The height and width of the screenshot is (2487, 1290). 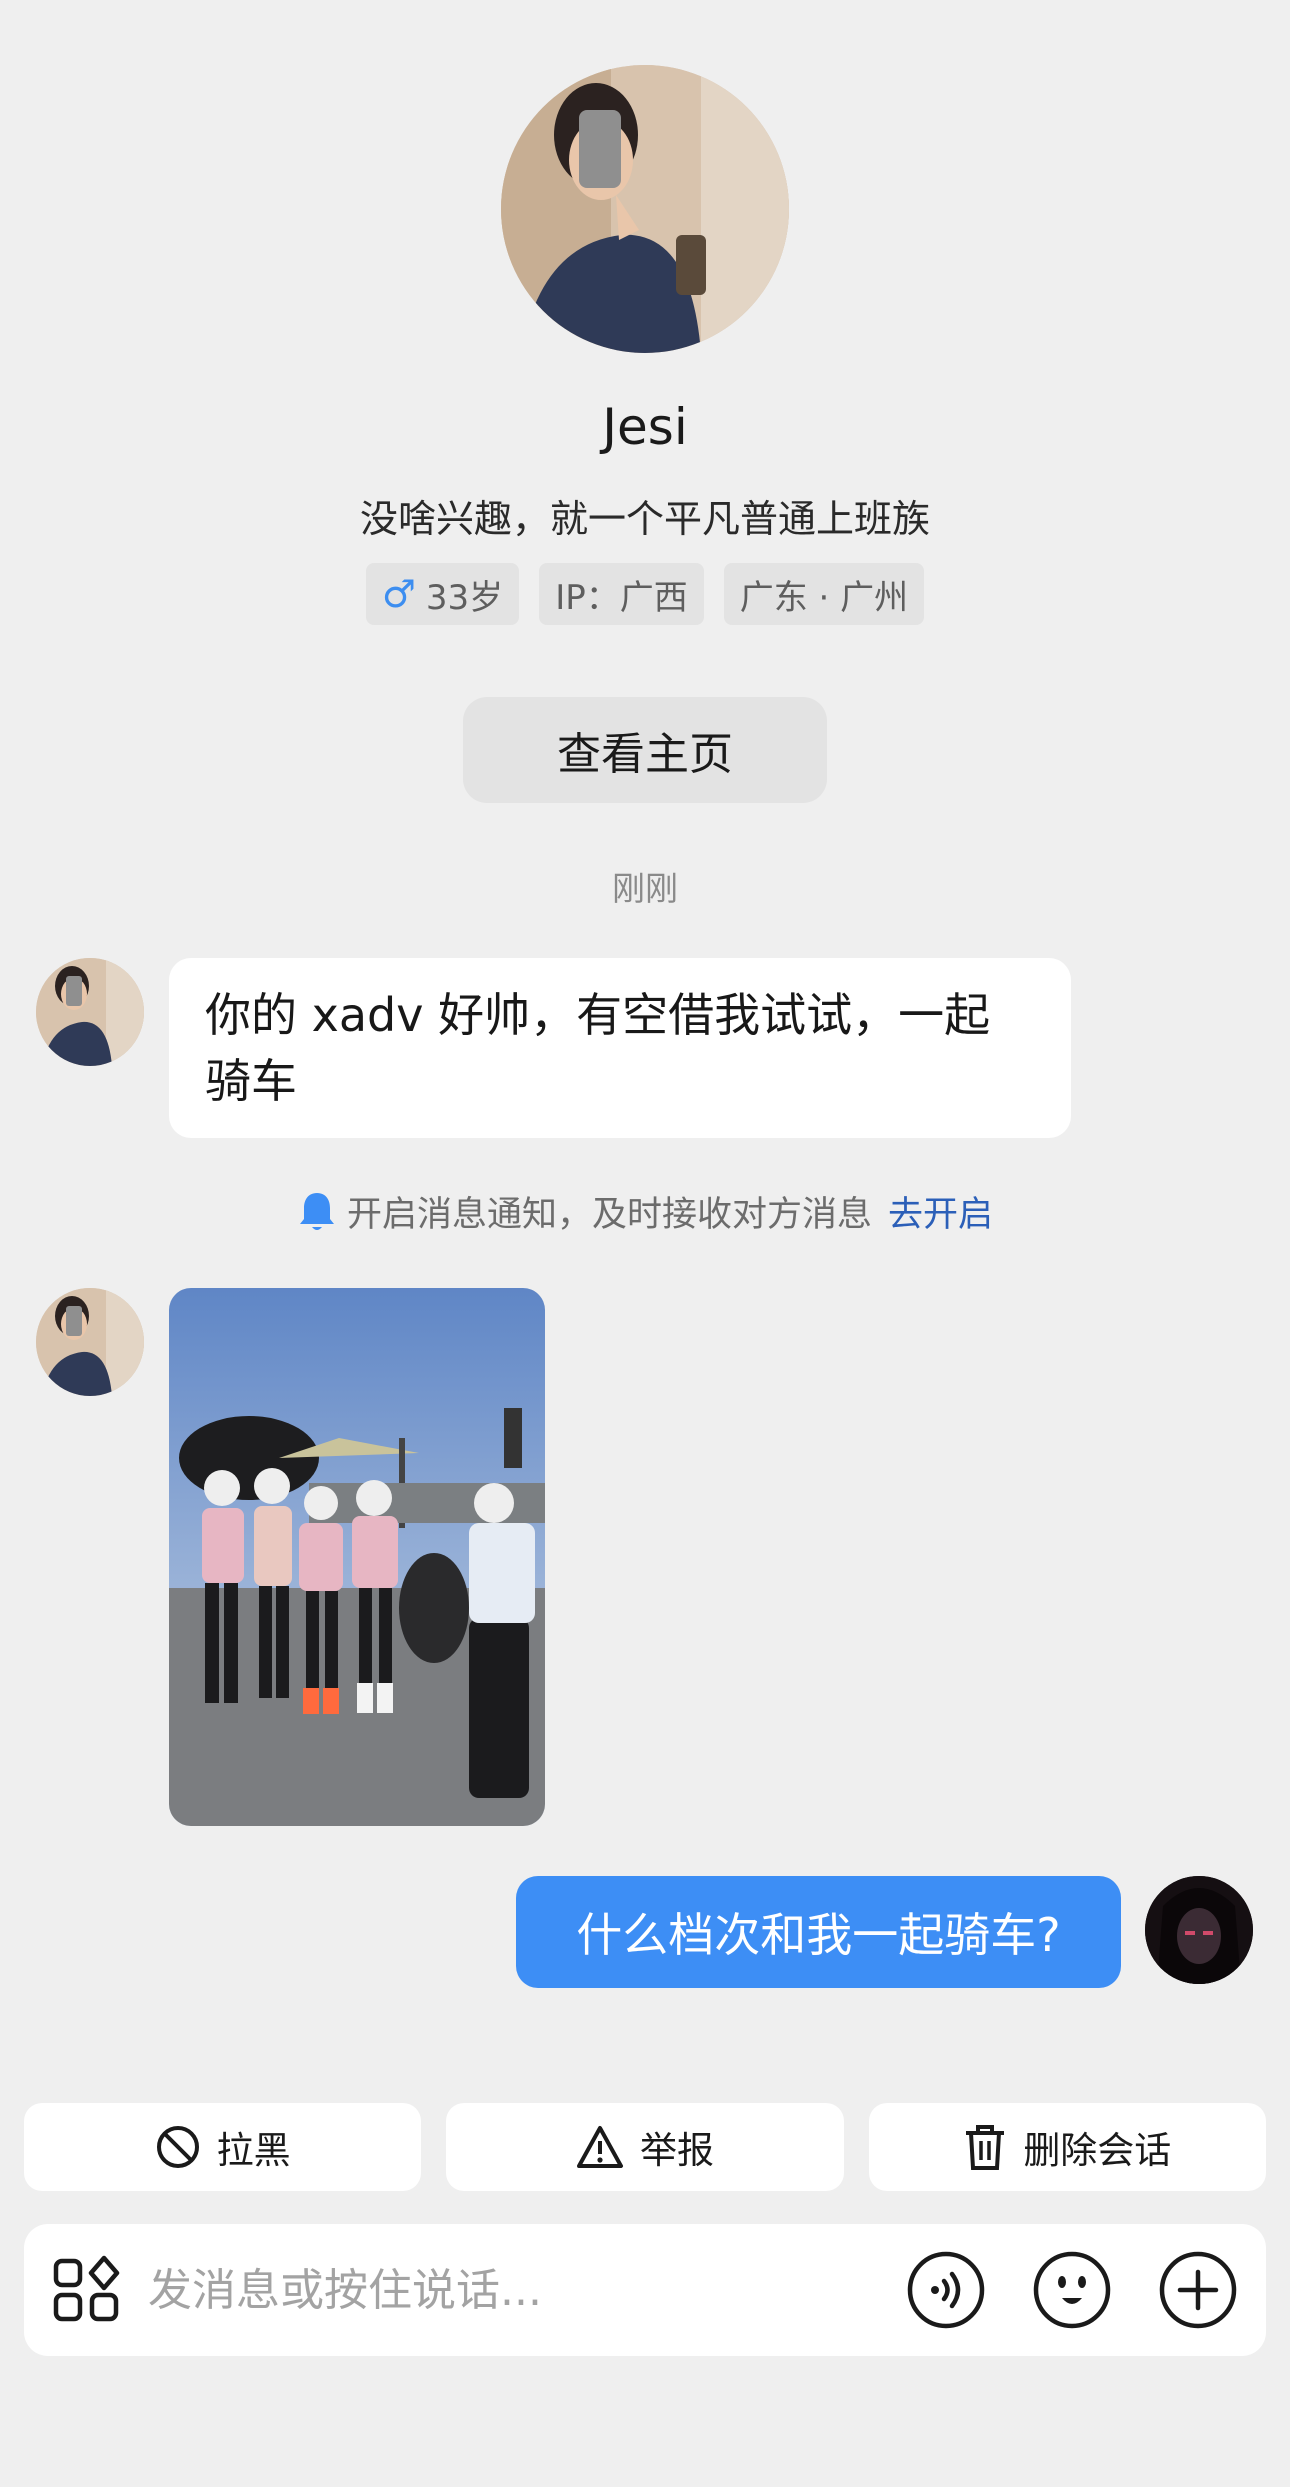 I want to click on ip-tag: IP：广西, so click(x=621, y=594).